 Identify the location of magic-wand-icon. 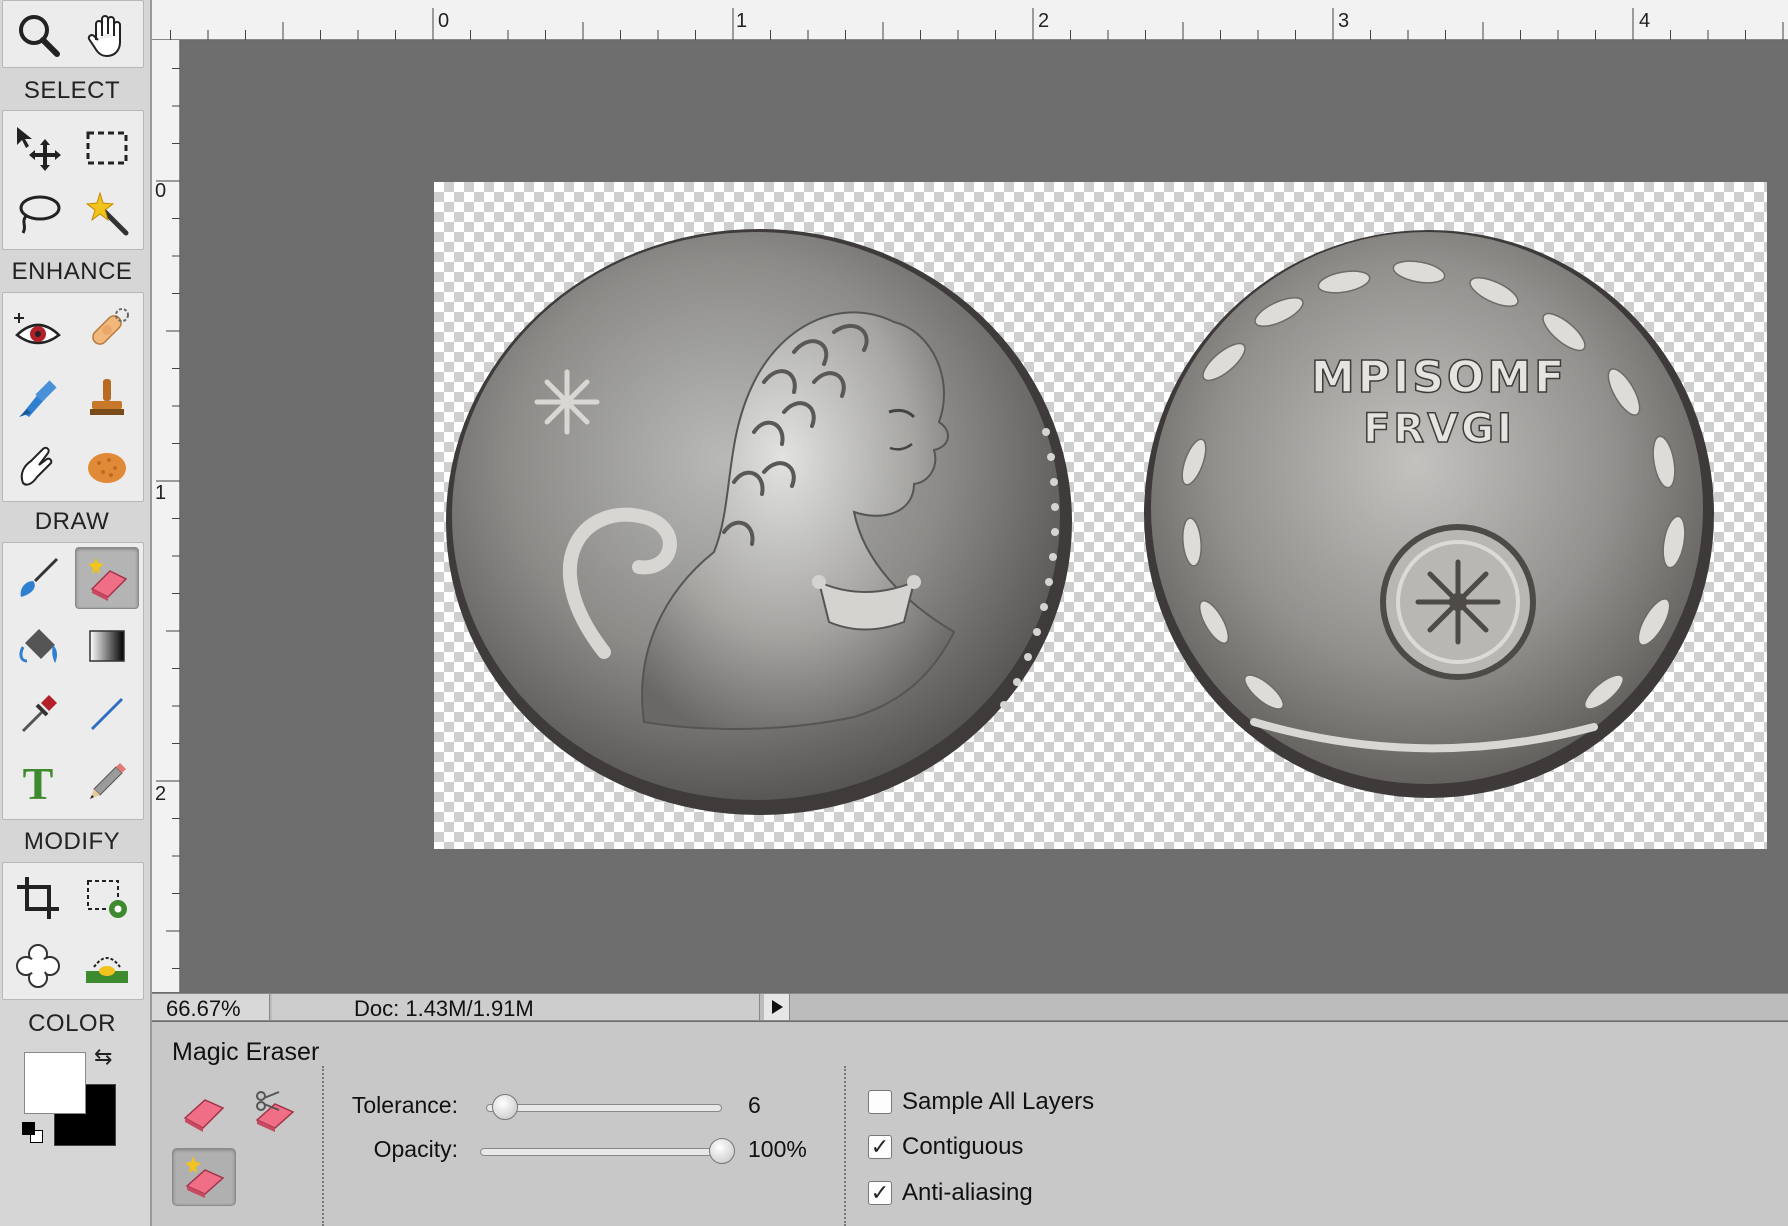
(107, 213).